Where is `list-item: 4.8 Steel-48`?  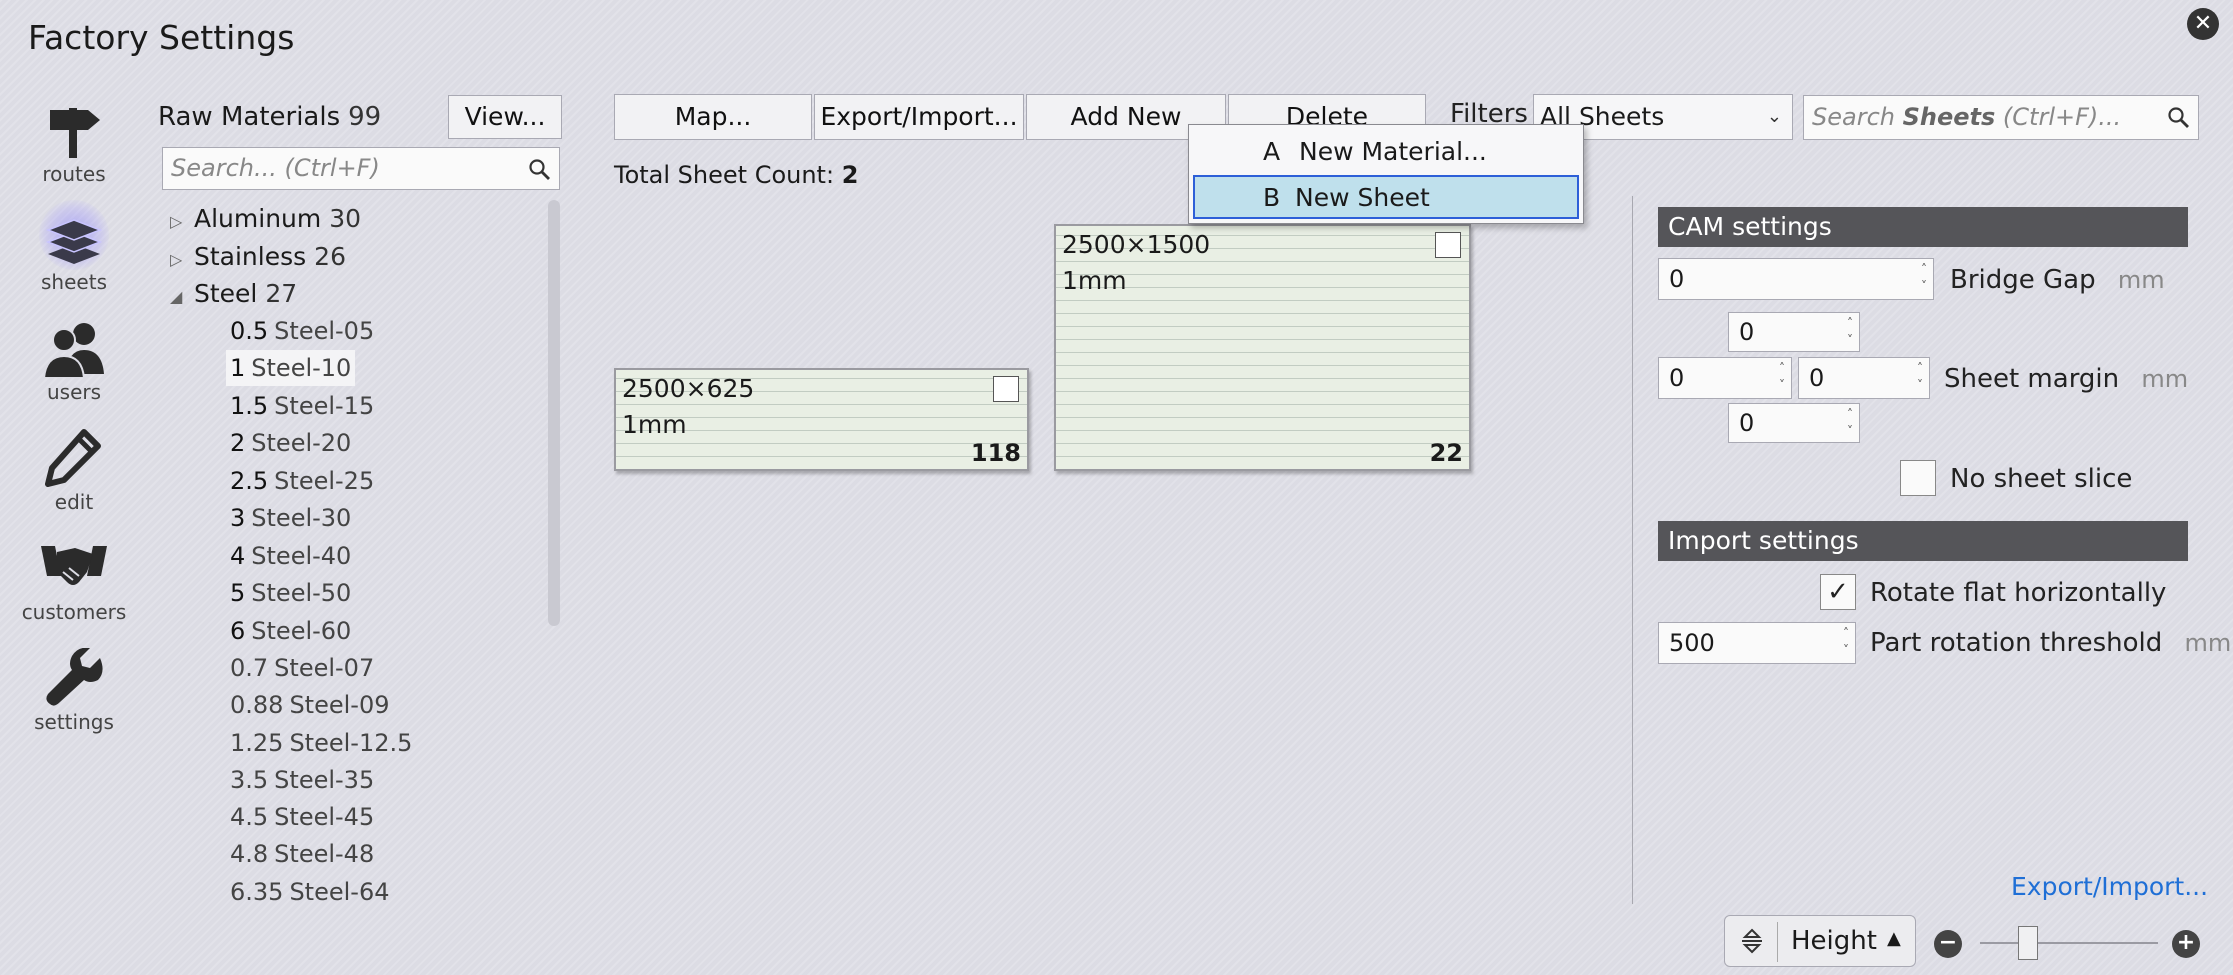
list-item: 4.8 Steel-48 is located at coordinates (302, 854).